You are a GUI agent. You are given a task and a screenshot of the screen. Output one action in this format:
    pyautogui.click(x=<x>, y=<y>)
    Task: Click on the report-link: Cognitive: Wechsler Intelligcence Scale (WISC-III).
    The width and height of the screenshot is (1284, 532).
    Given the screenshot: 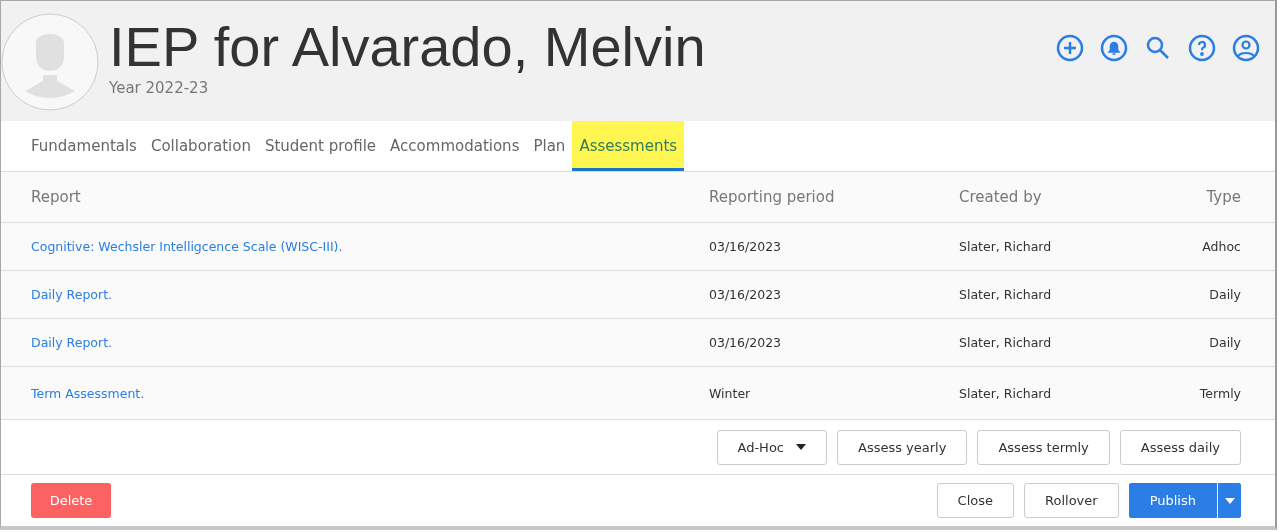 What is the action you would take?
    pyautogui.click(x=370, y=246)
    